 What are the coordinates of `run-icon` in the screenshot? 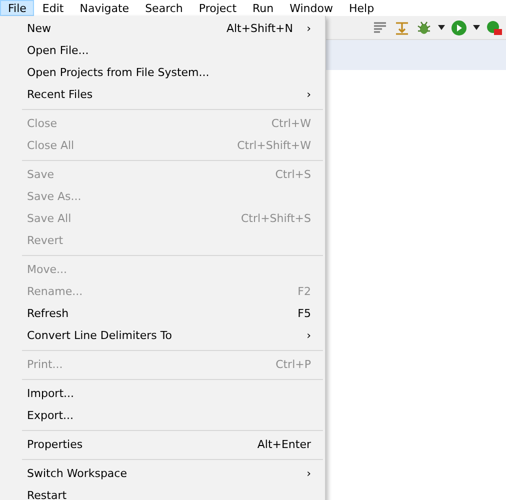 It's located at (459, 28).